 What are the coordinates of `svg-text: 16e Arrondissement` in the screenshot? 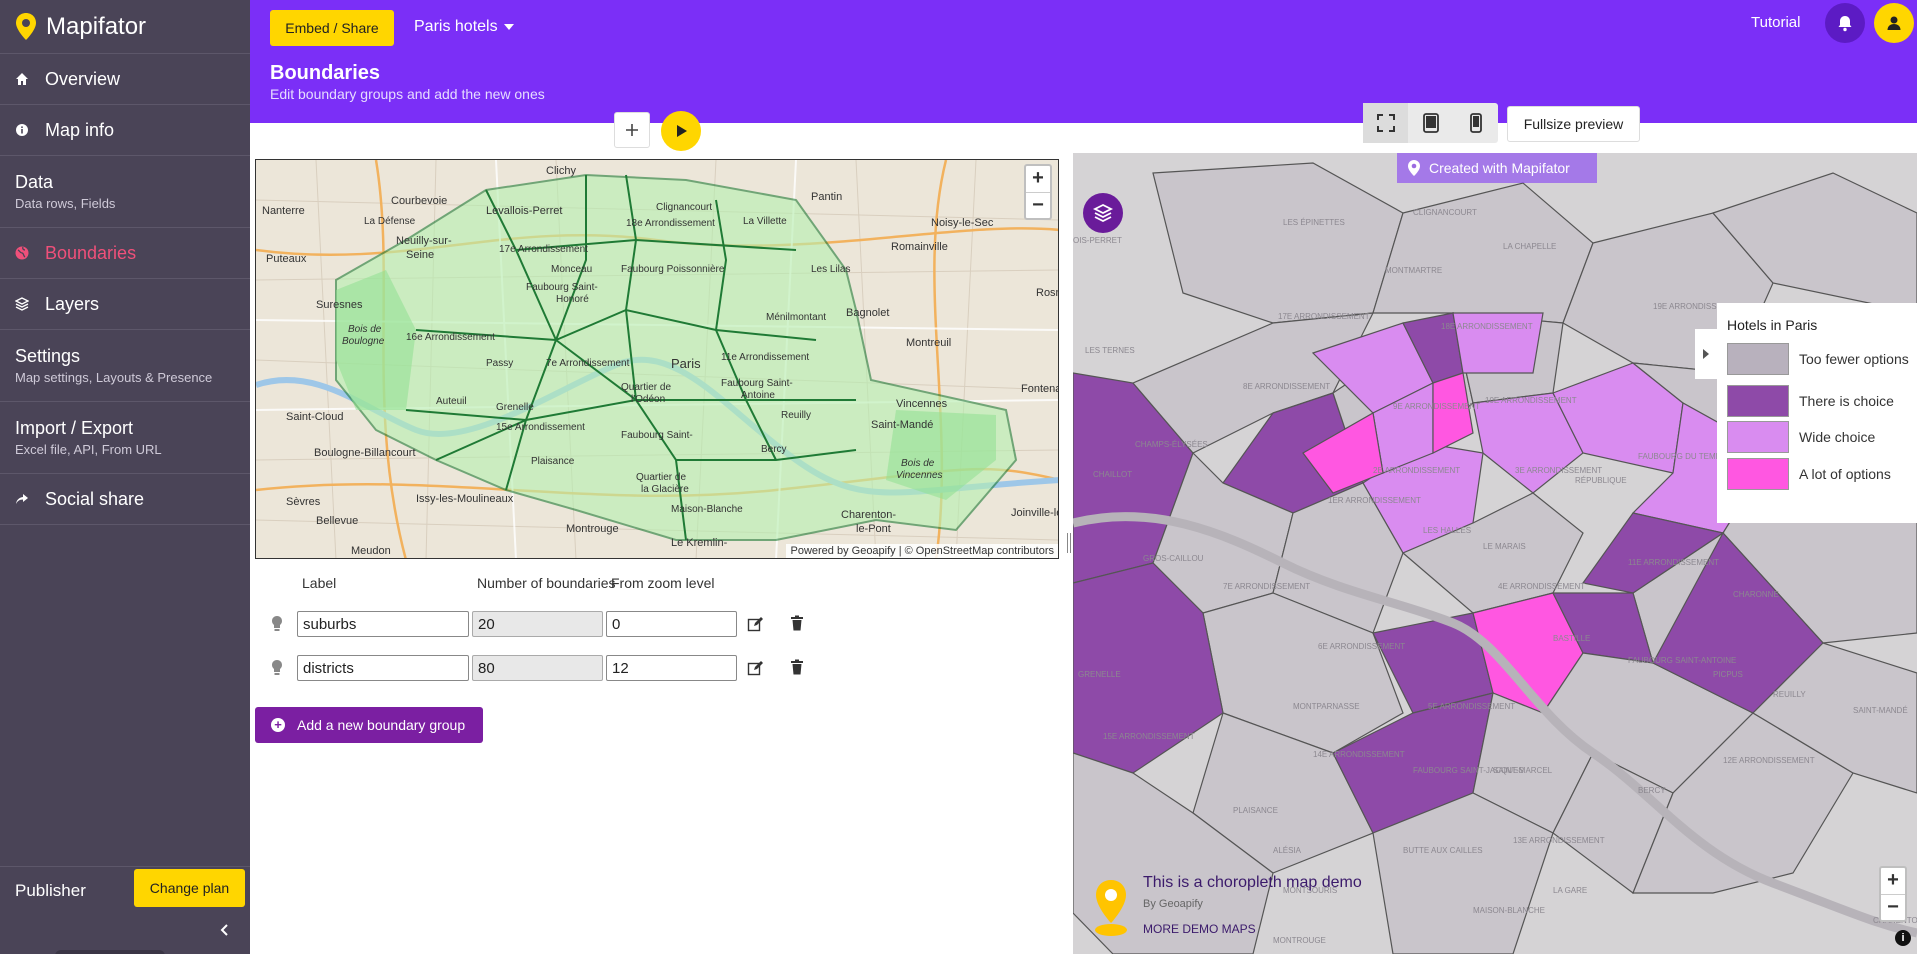 It's located at (450, 337).